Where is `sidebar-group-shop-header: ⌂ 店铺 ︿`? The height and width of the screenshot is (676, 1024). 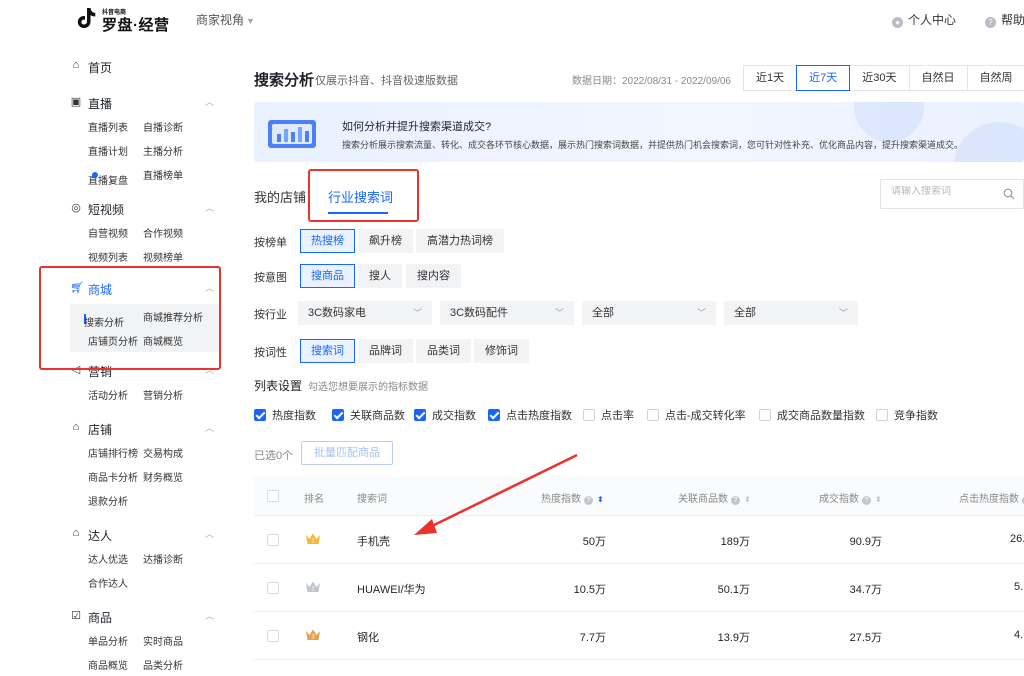 sidebar-group-shop-header: ⌂ 店铺 ︿ is located at coordinates (145, 430).